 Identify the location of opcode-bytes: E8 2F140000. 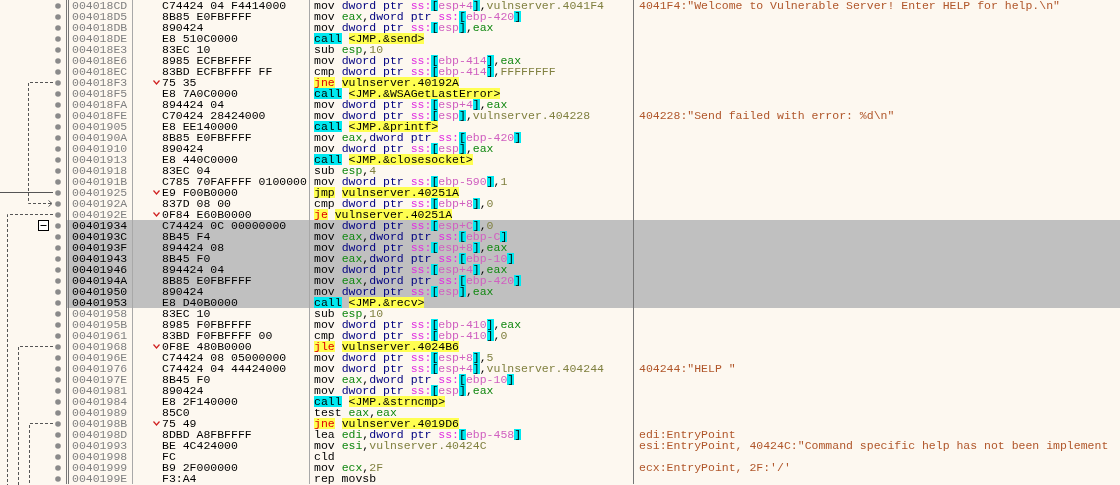
(200, 401).